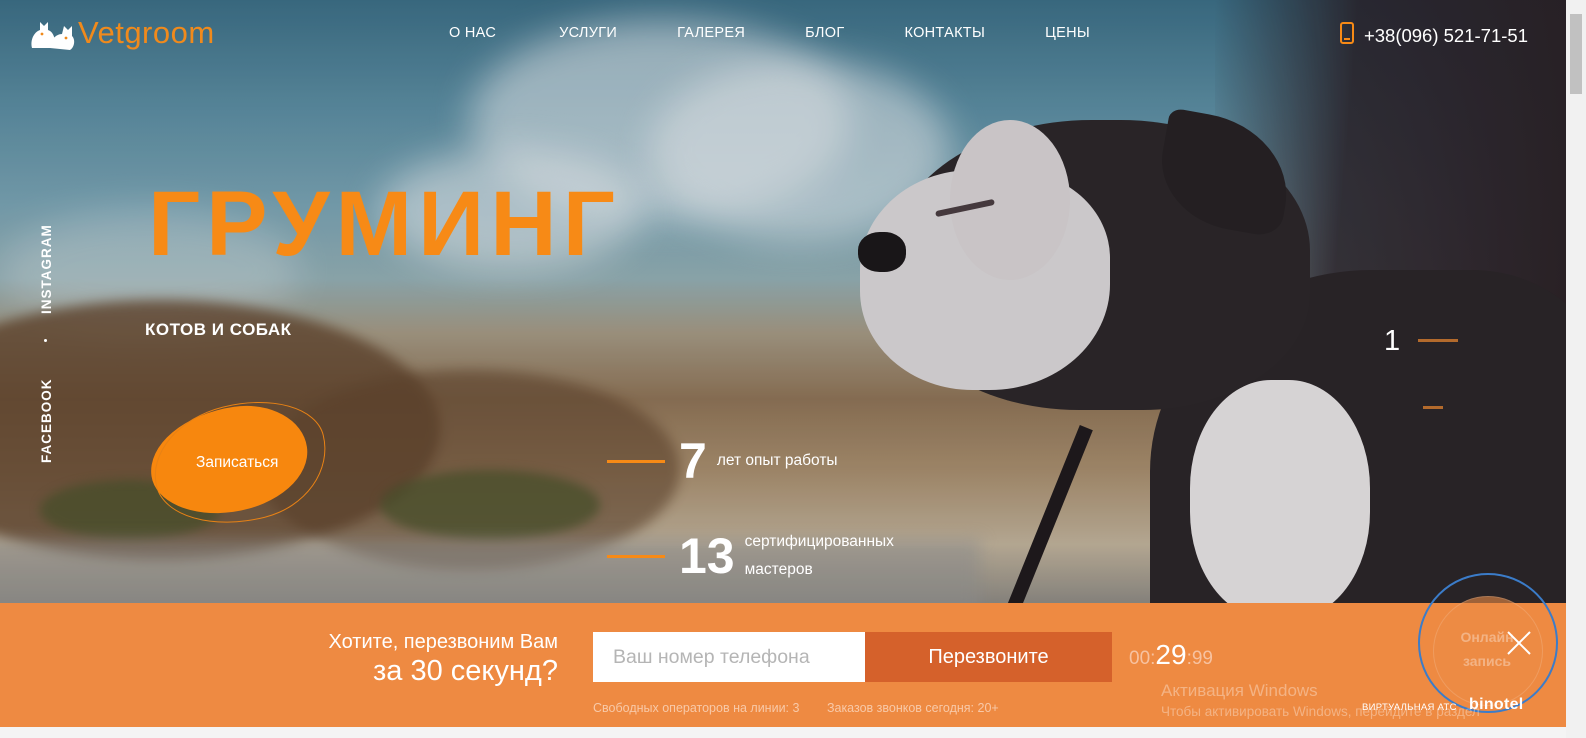 This screenshot has height=738, width=1586. Describe the element at coordinates (1239, 690) in the screenshot. I see `windows-activation-title: Активация Windows` at that location.